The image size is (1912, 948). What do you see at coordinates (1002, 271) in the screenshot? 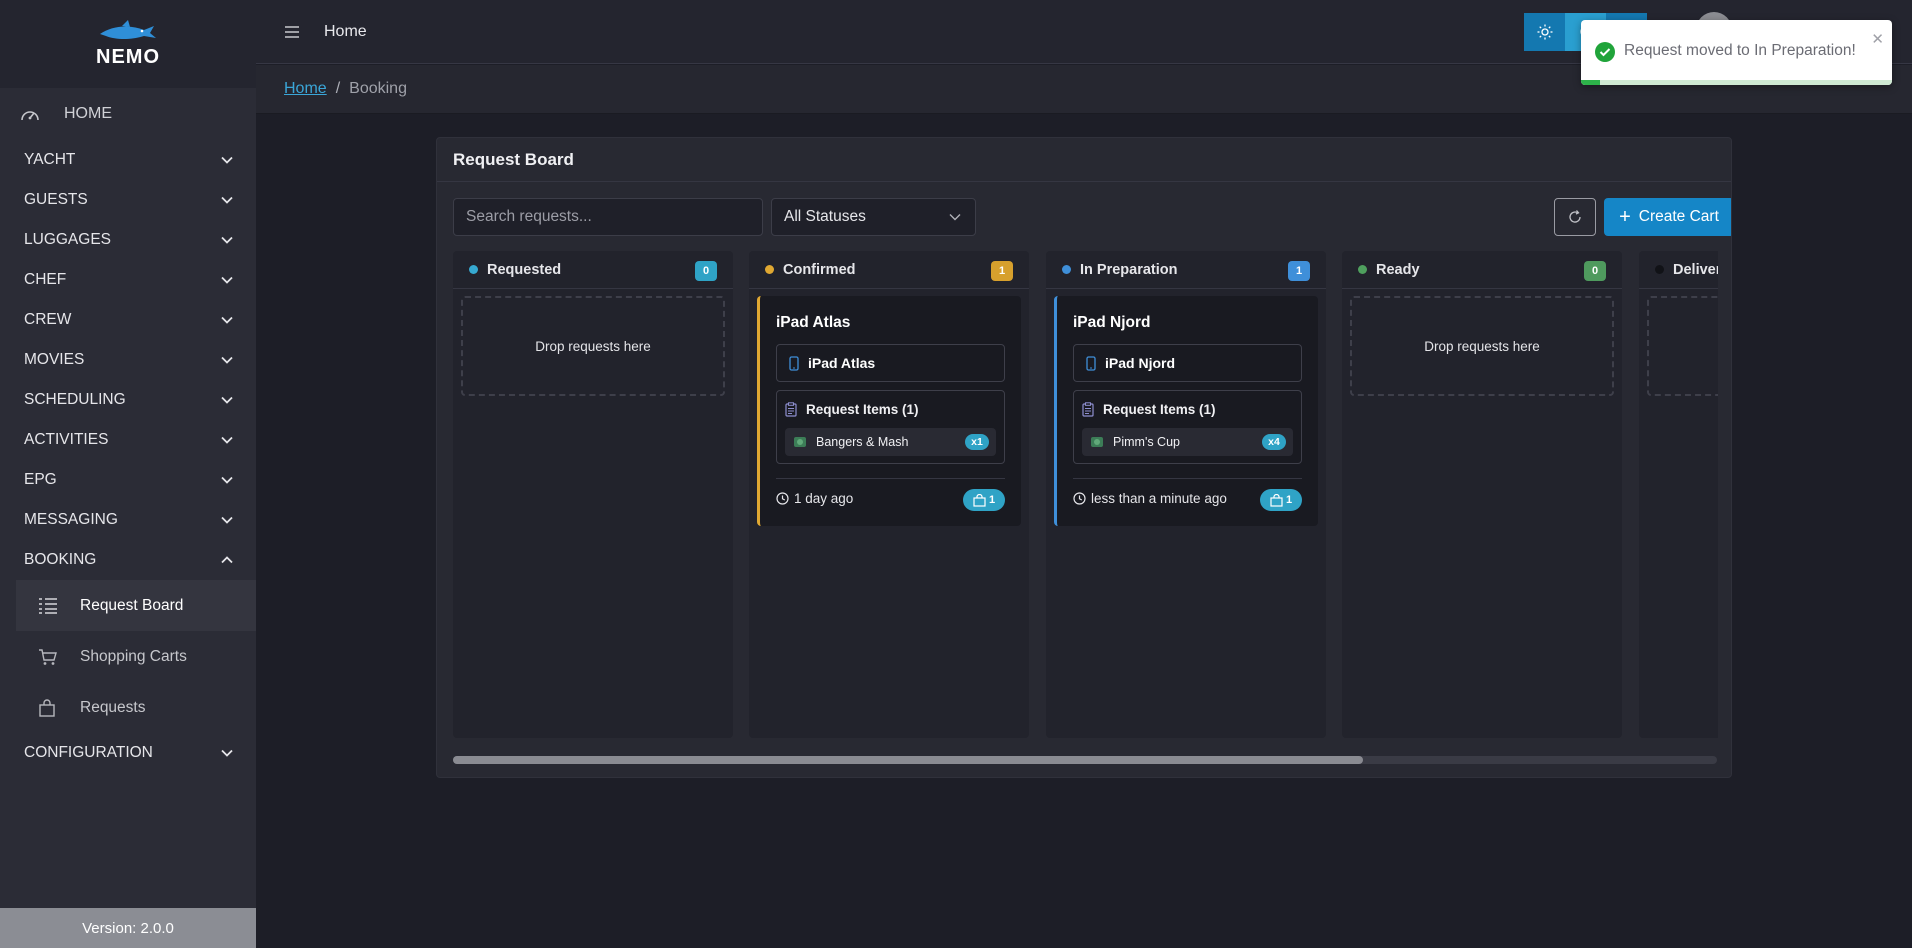
I see `count-badge: 1` at bounding box center [1002, 271].